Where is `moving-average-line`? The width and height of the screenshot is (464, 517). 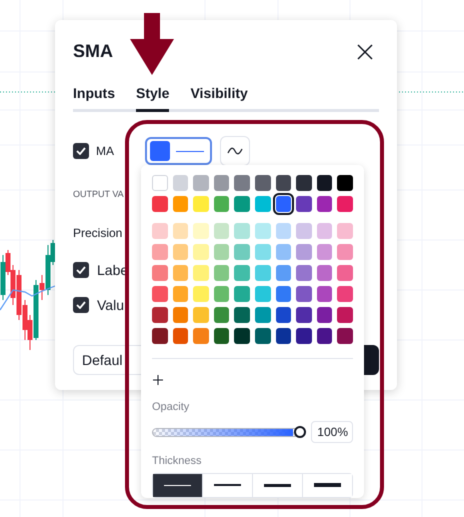 moving-average-line is located at coordinates (28, 297).